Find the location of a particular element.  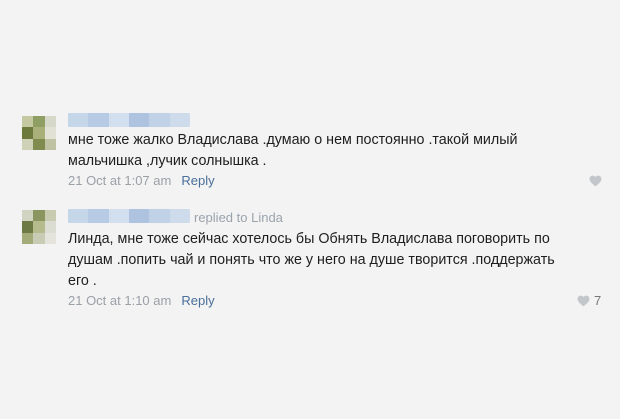

comment-meta: 21 Oct at 1:07 am Reply is located at coordinates (141, 180).